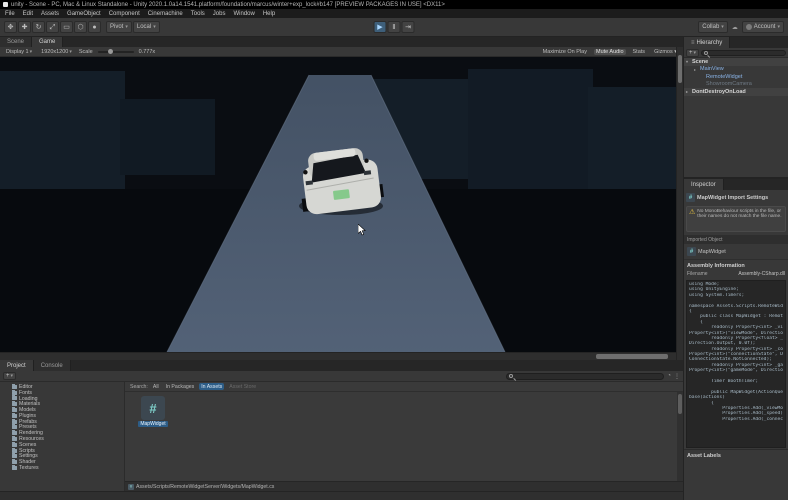 Image resolution: width=788 pixels, height=500 pixels. What do you see at coordinates (17, 365) in the screenshot?
I see `tab-project: Project` at bounding box center [17, 365].